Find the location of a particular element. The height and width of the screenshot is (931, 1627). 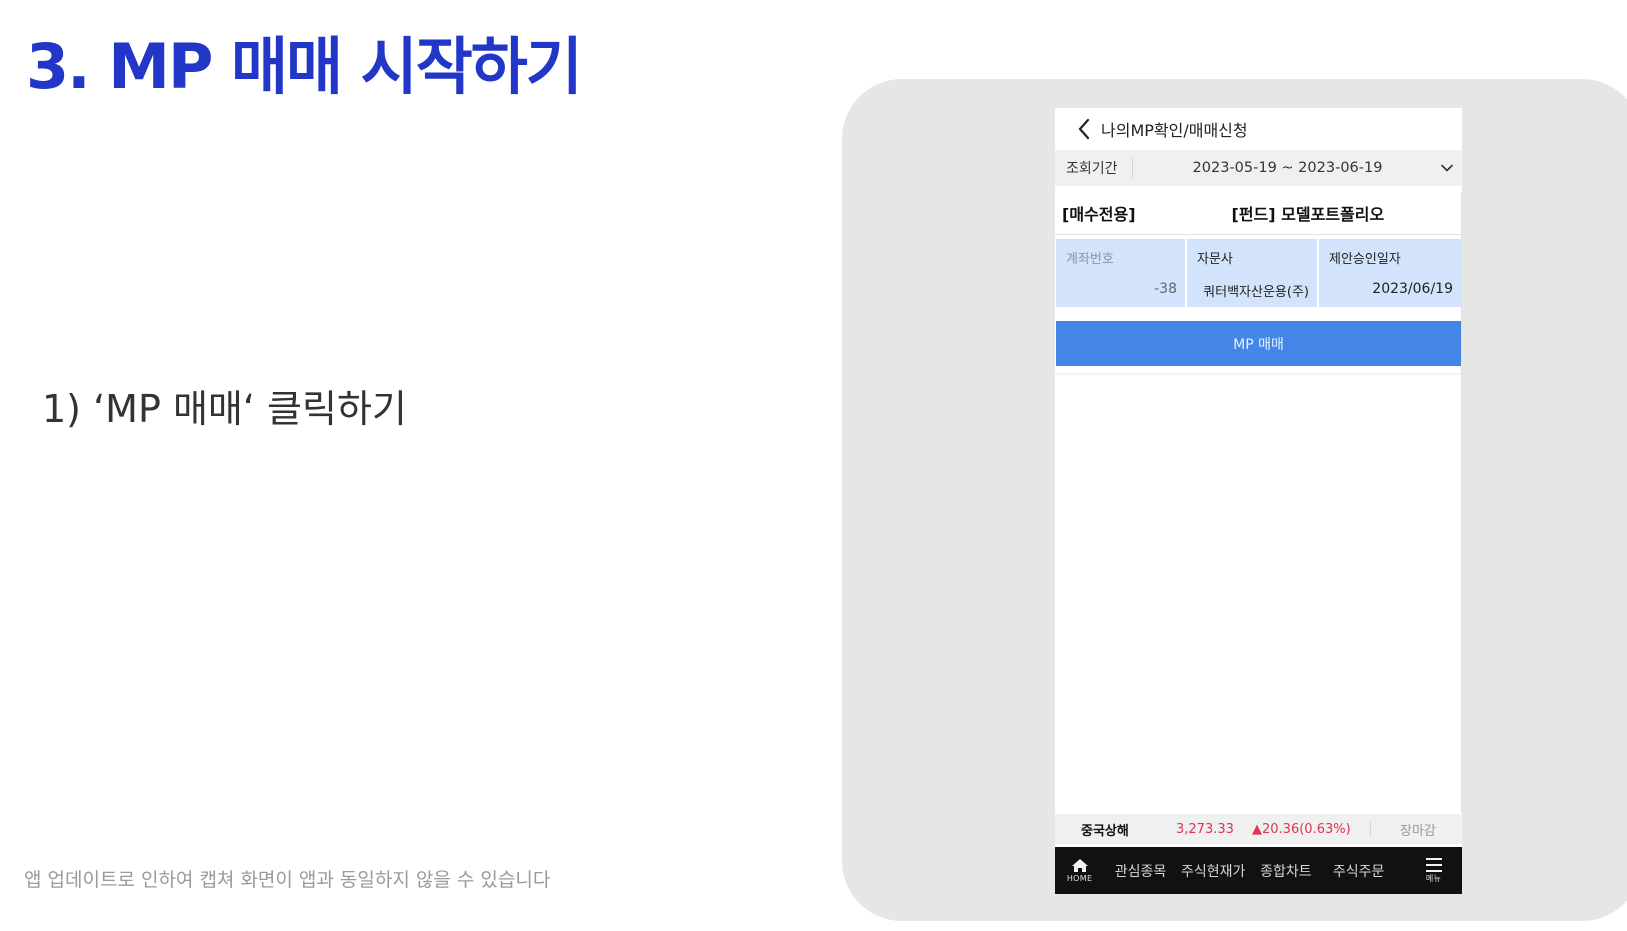

content-edge is located at coordinates (1461, 502).